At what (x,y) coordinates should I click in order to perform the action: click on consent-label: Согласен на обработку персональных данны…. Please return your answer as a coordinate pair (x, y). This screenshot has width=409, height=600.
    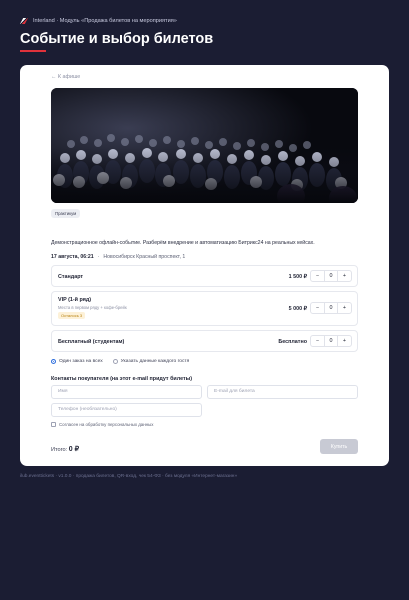
    Looking at the image, I should click on (106, 424).